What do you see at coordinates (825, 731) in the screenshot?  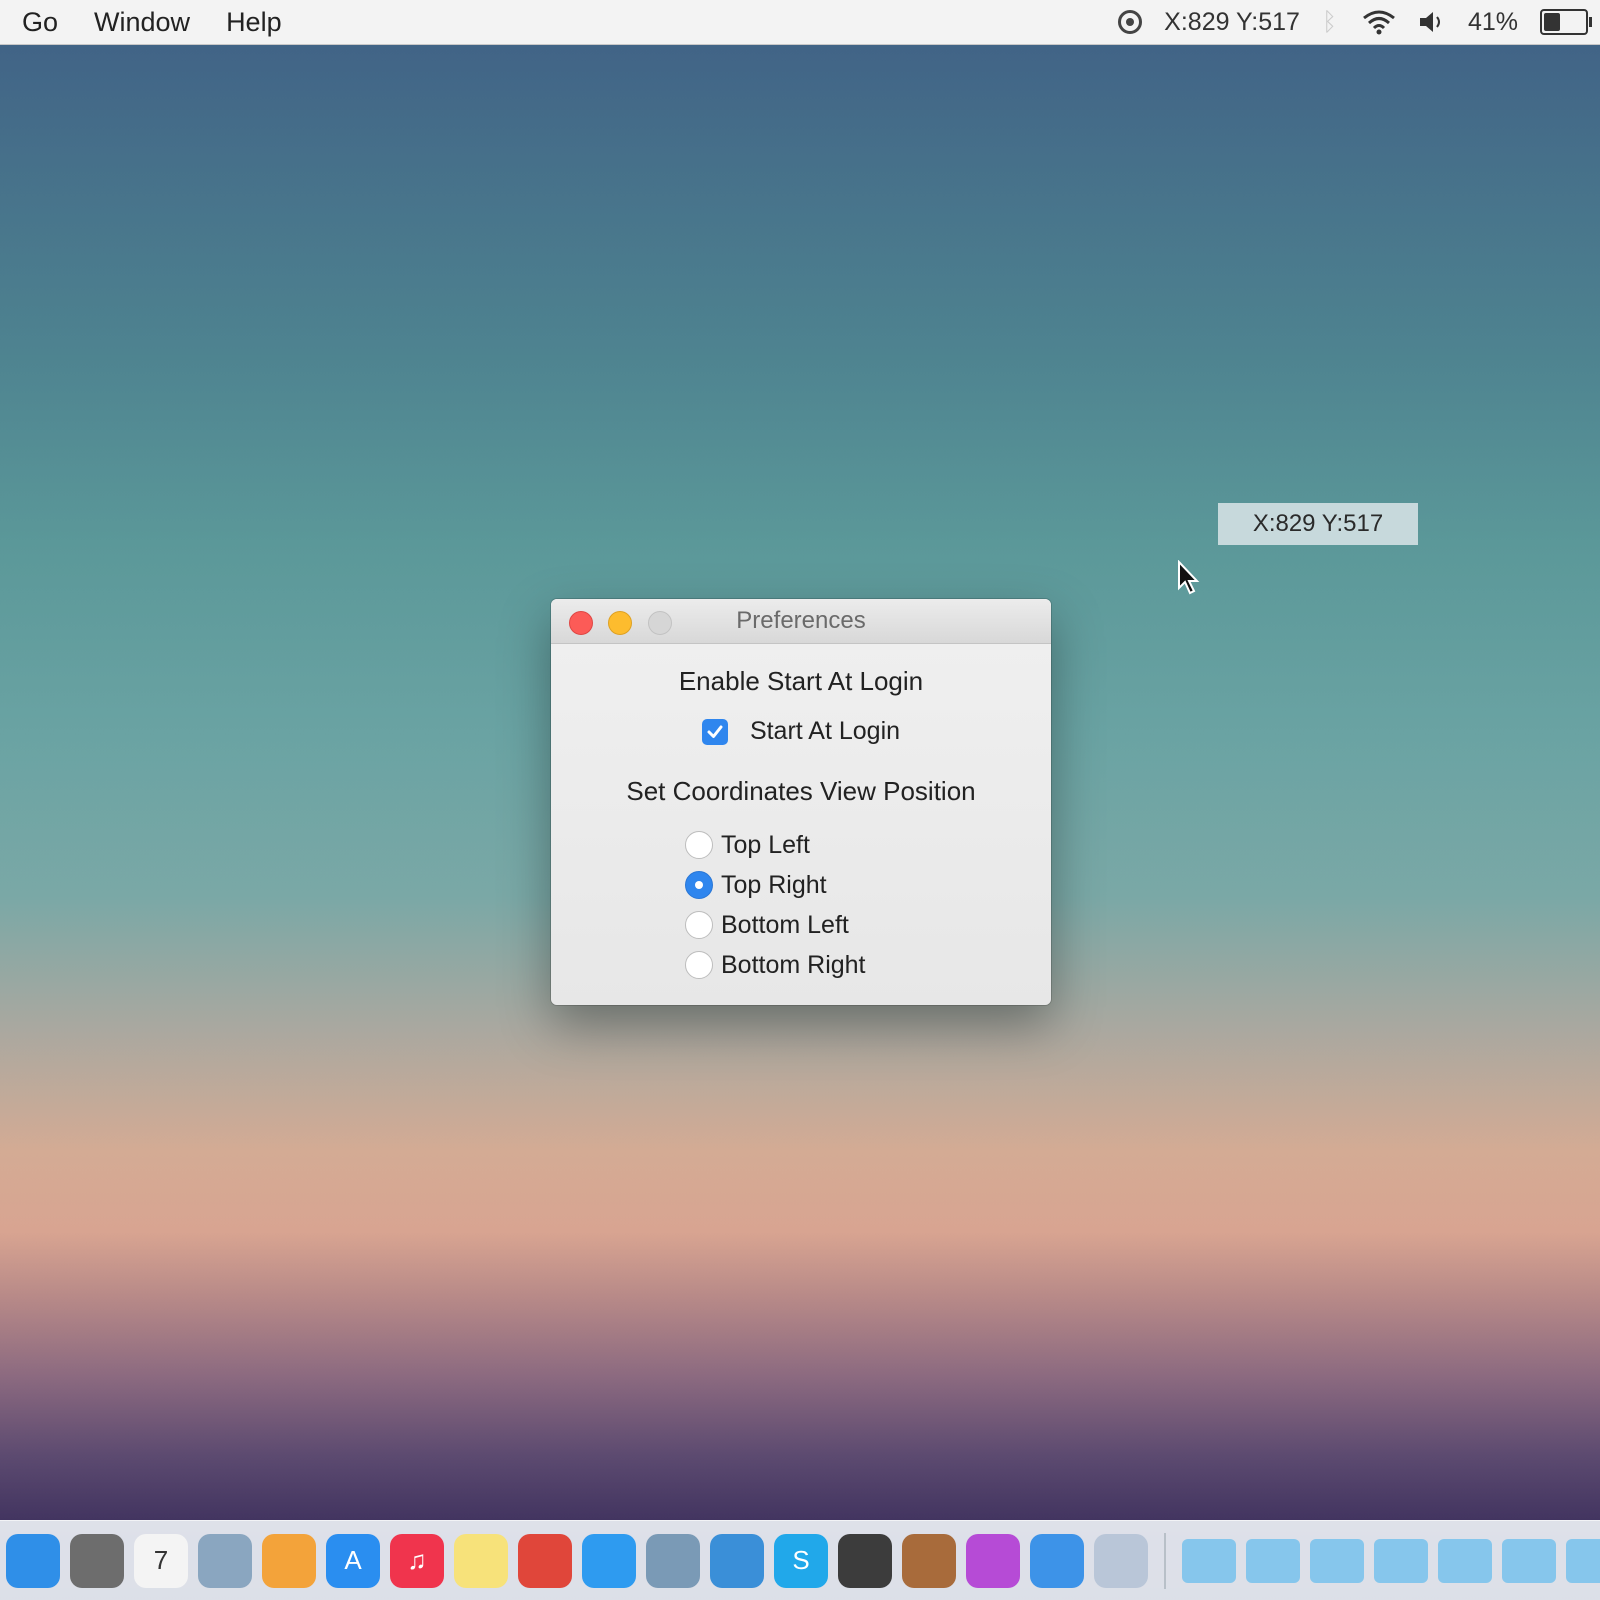 I see `start-at-login-label: Start At Login` at bounding box center [825, 731].